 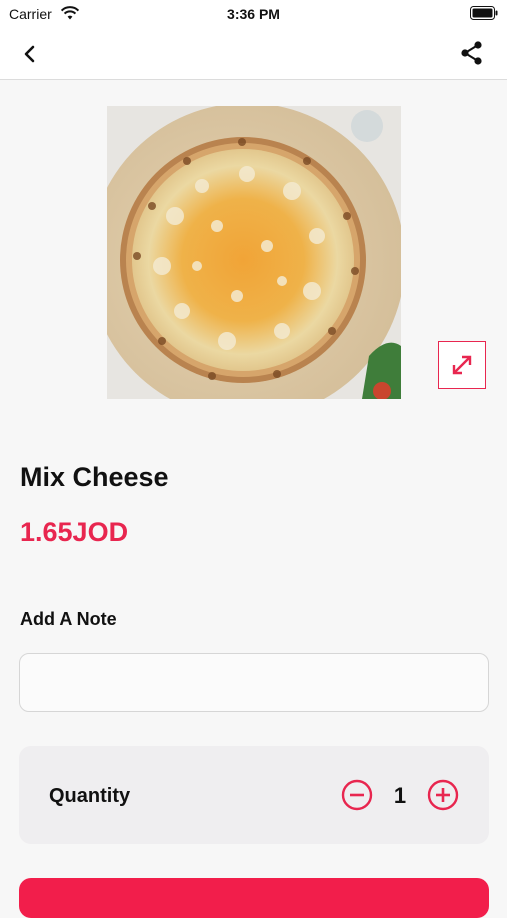 I want to click on share-icon, so click(x=472, y=53).